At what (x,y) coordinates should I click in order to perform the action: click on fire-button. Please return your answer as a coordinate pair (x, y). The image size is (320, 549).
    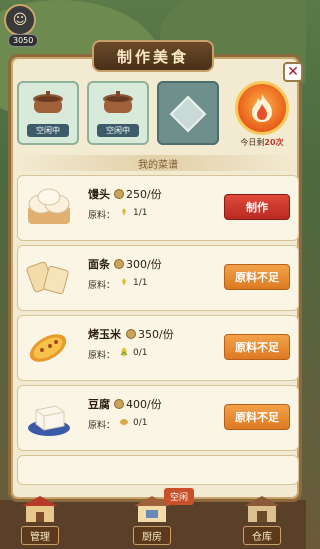
    Looking at the image, I should click on (262, 108).